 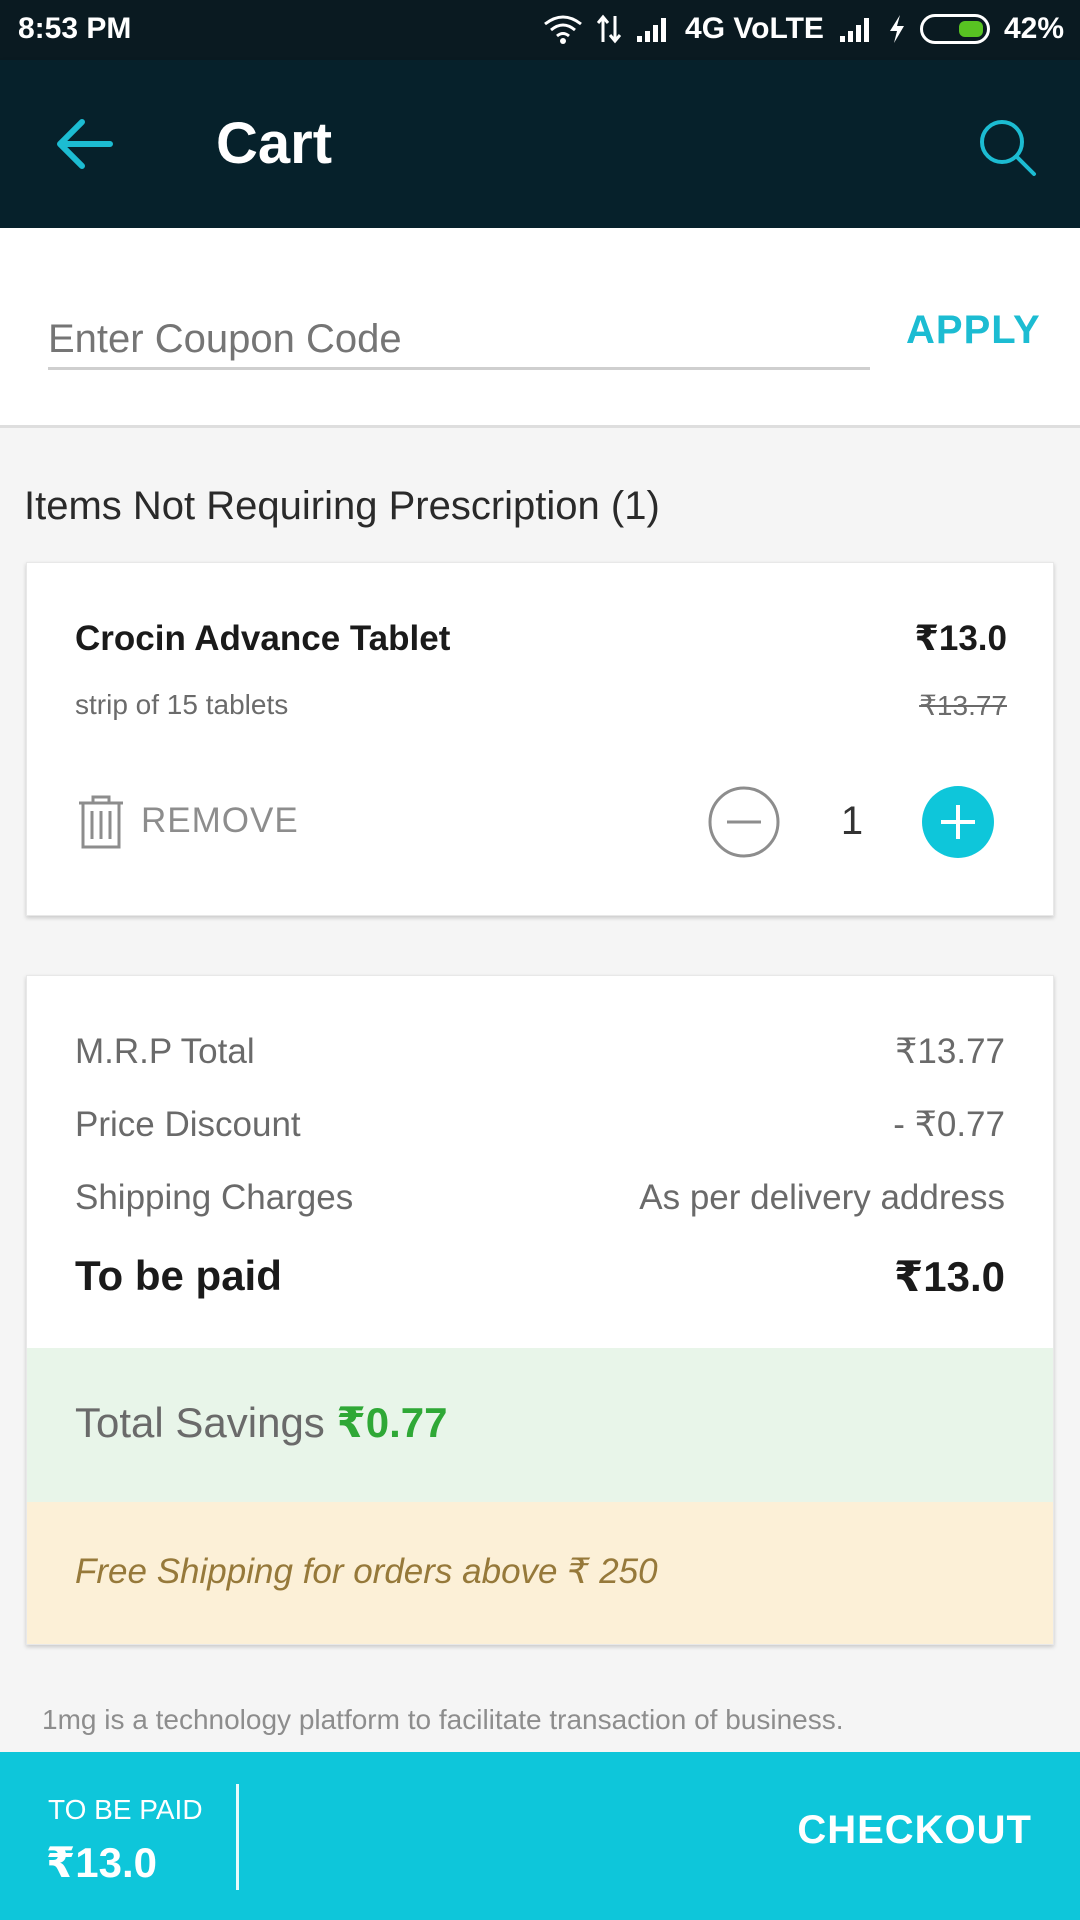 What do you see at coordinates (263, 638) in the screenshot?
I see `item-name: Crocin Advance Tablet` at bounding box center [263, 638].